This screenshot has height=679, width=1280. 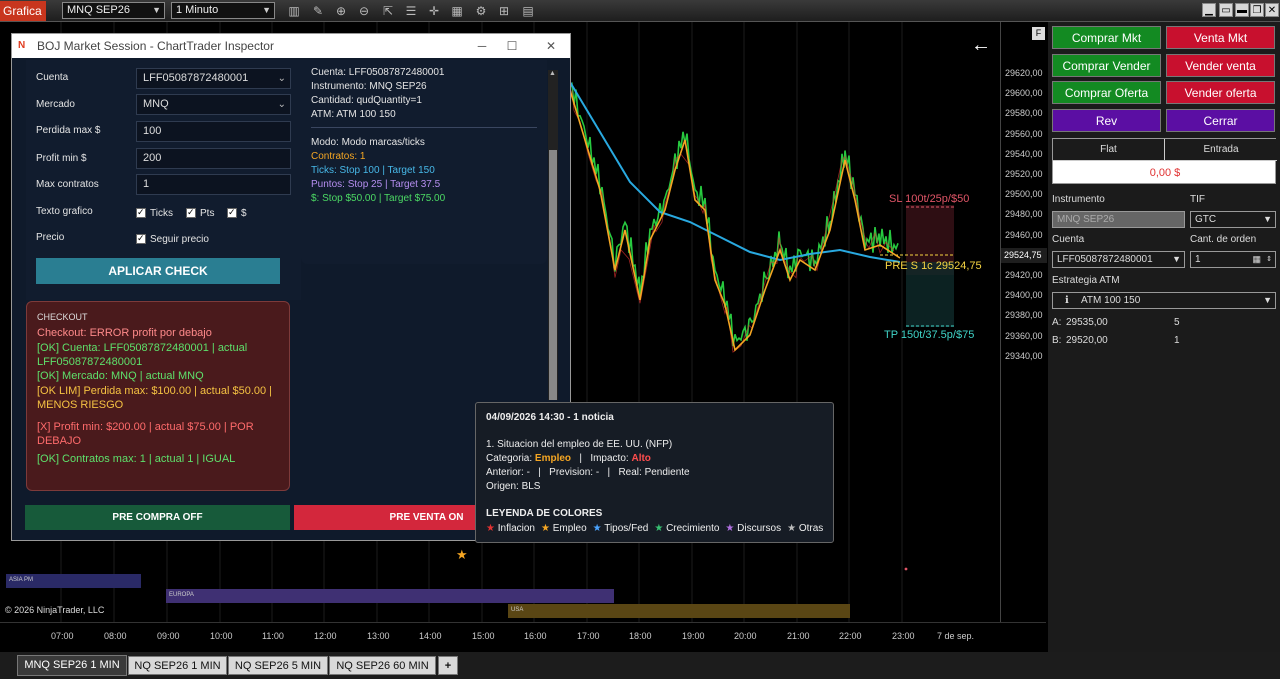 What do you see at coordinates (124, 333) in the screenshot?
I see `checkout-line: Checkout: ERROR profit por debajo` at bounding box center [124, 333].